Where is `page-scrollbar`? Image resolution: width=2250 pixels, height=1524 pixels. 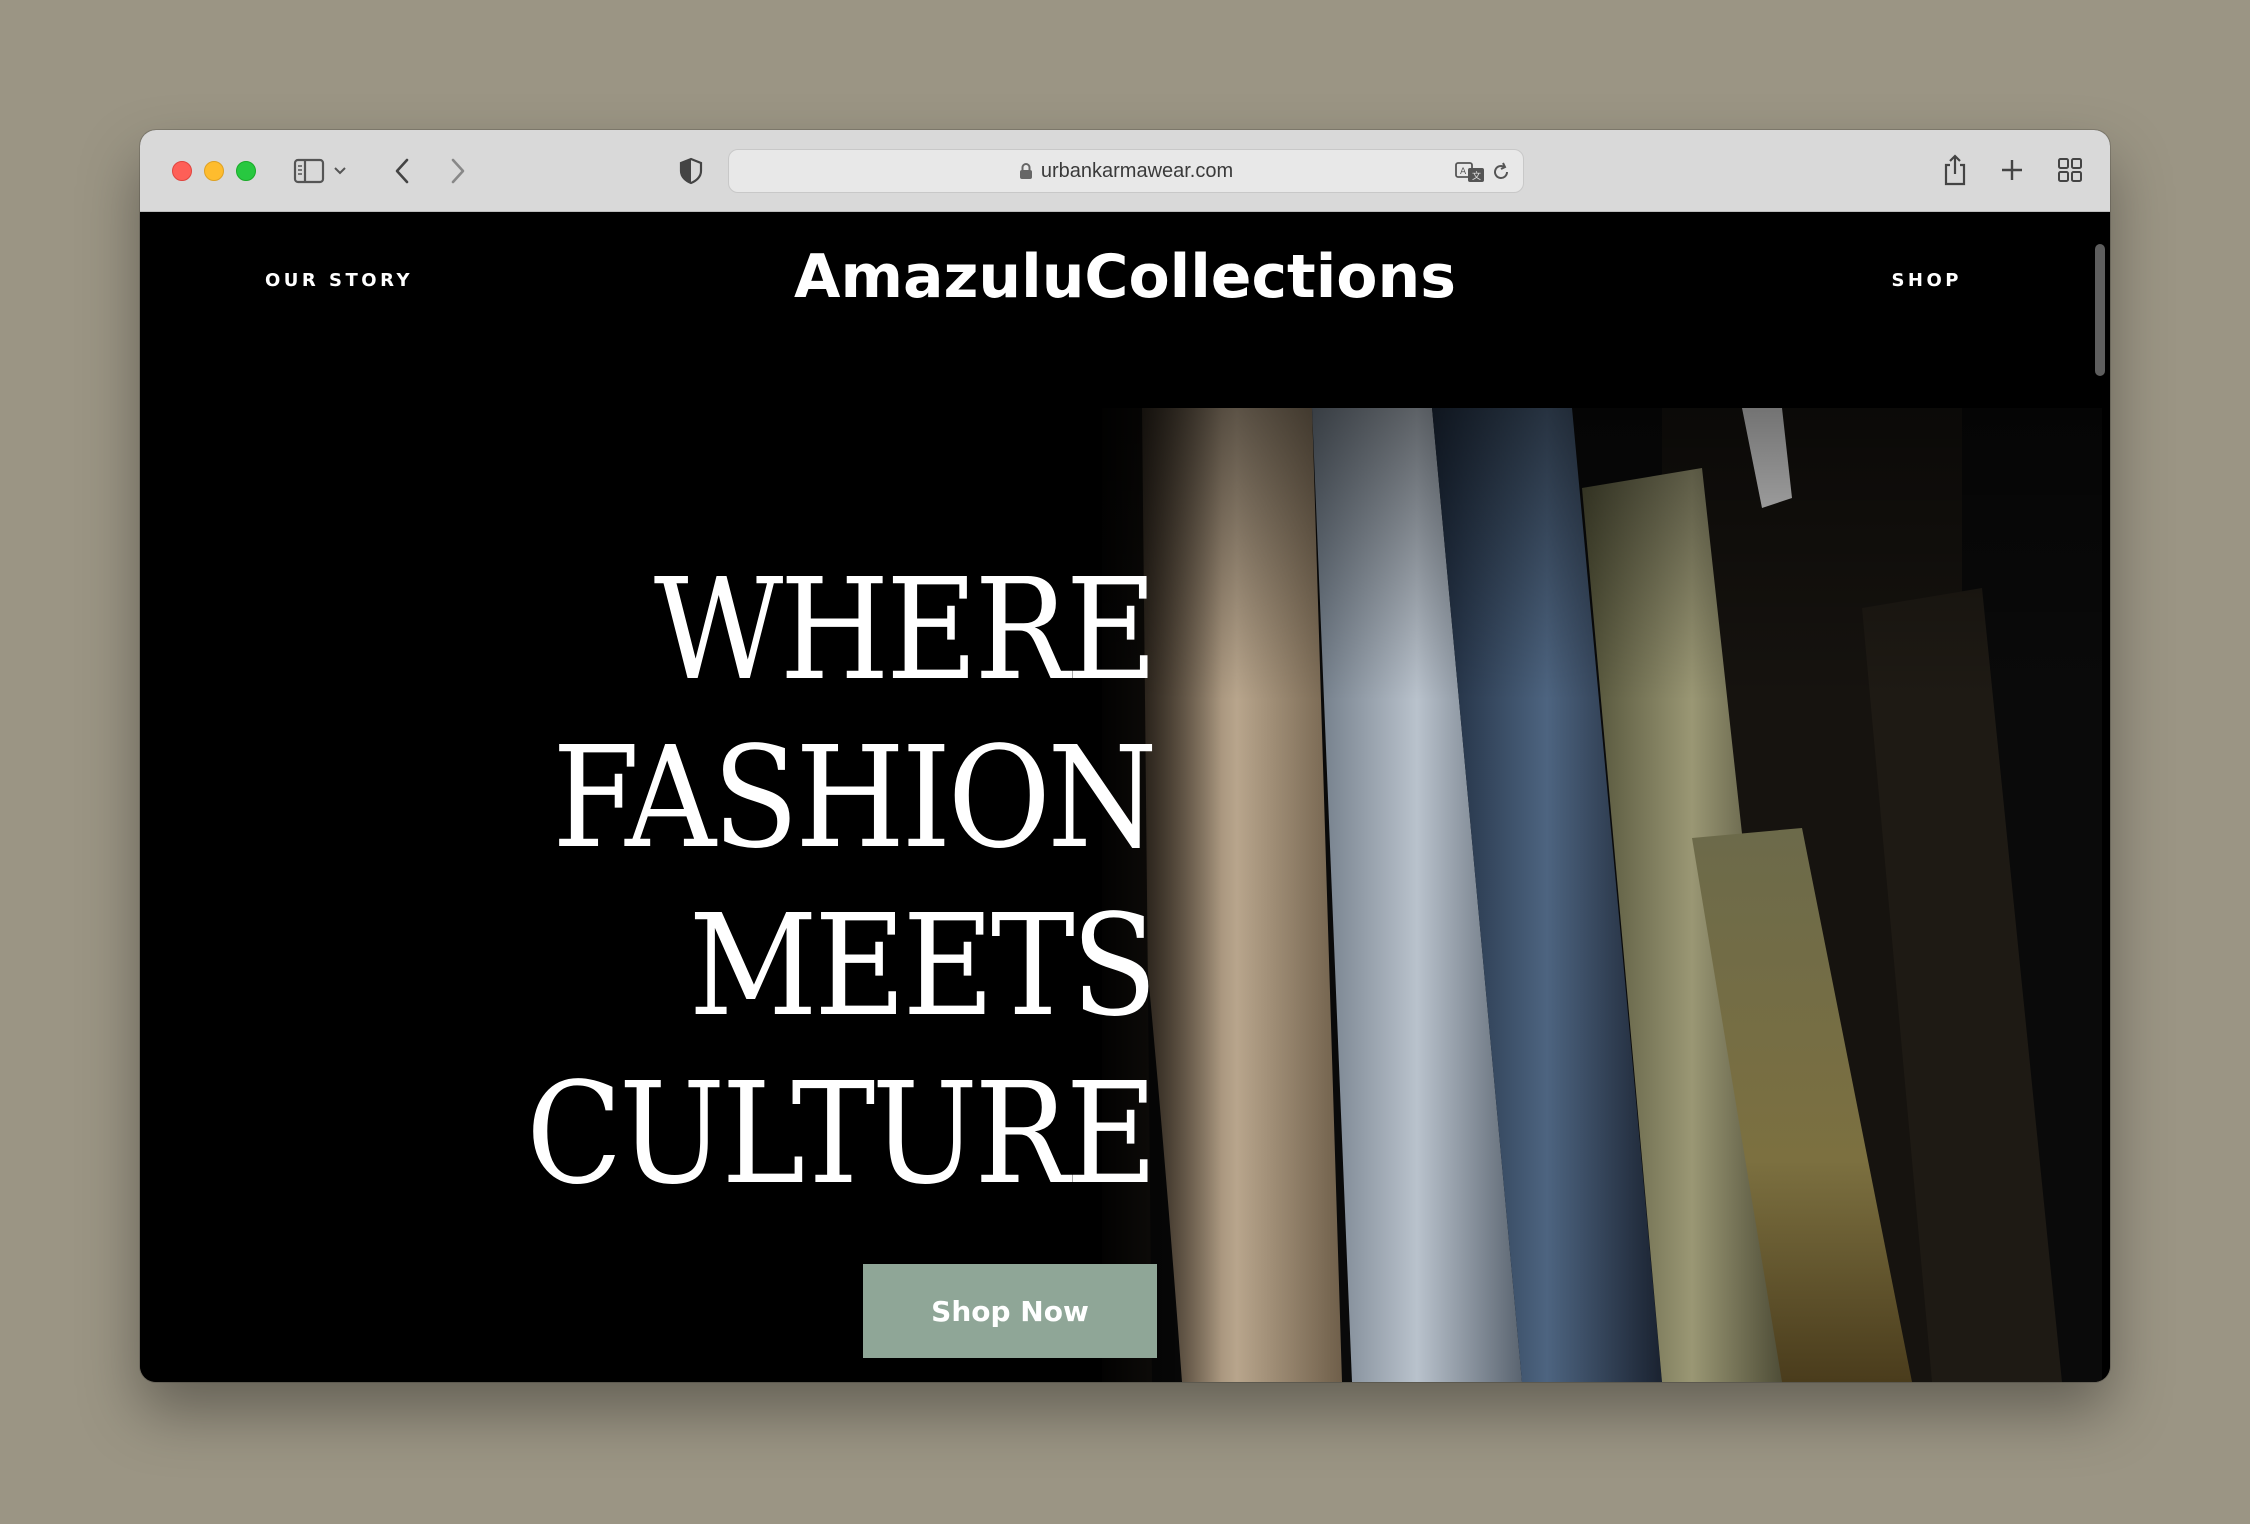
page-scrollbar is located at coordinates (2099, 805).